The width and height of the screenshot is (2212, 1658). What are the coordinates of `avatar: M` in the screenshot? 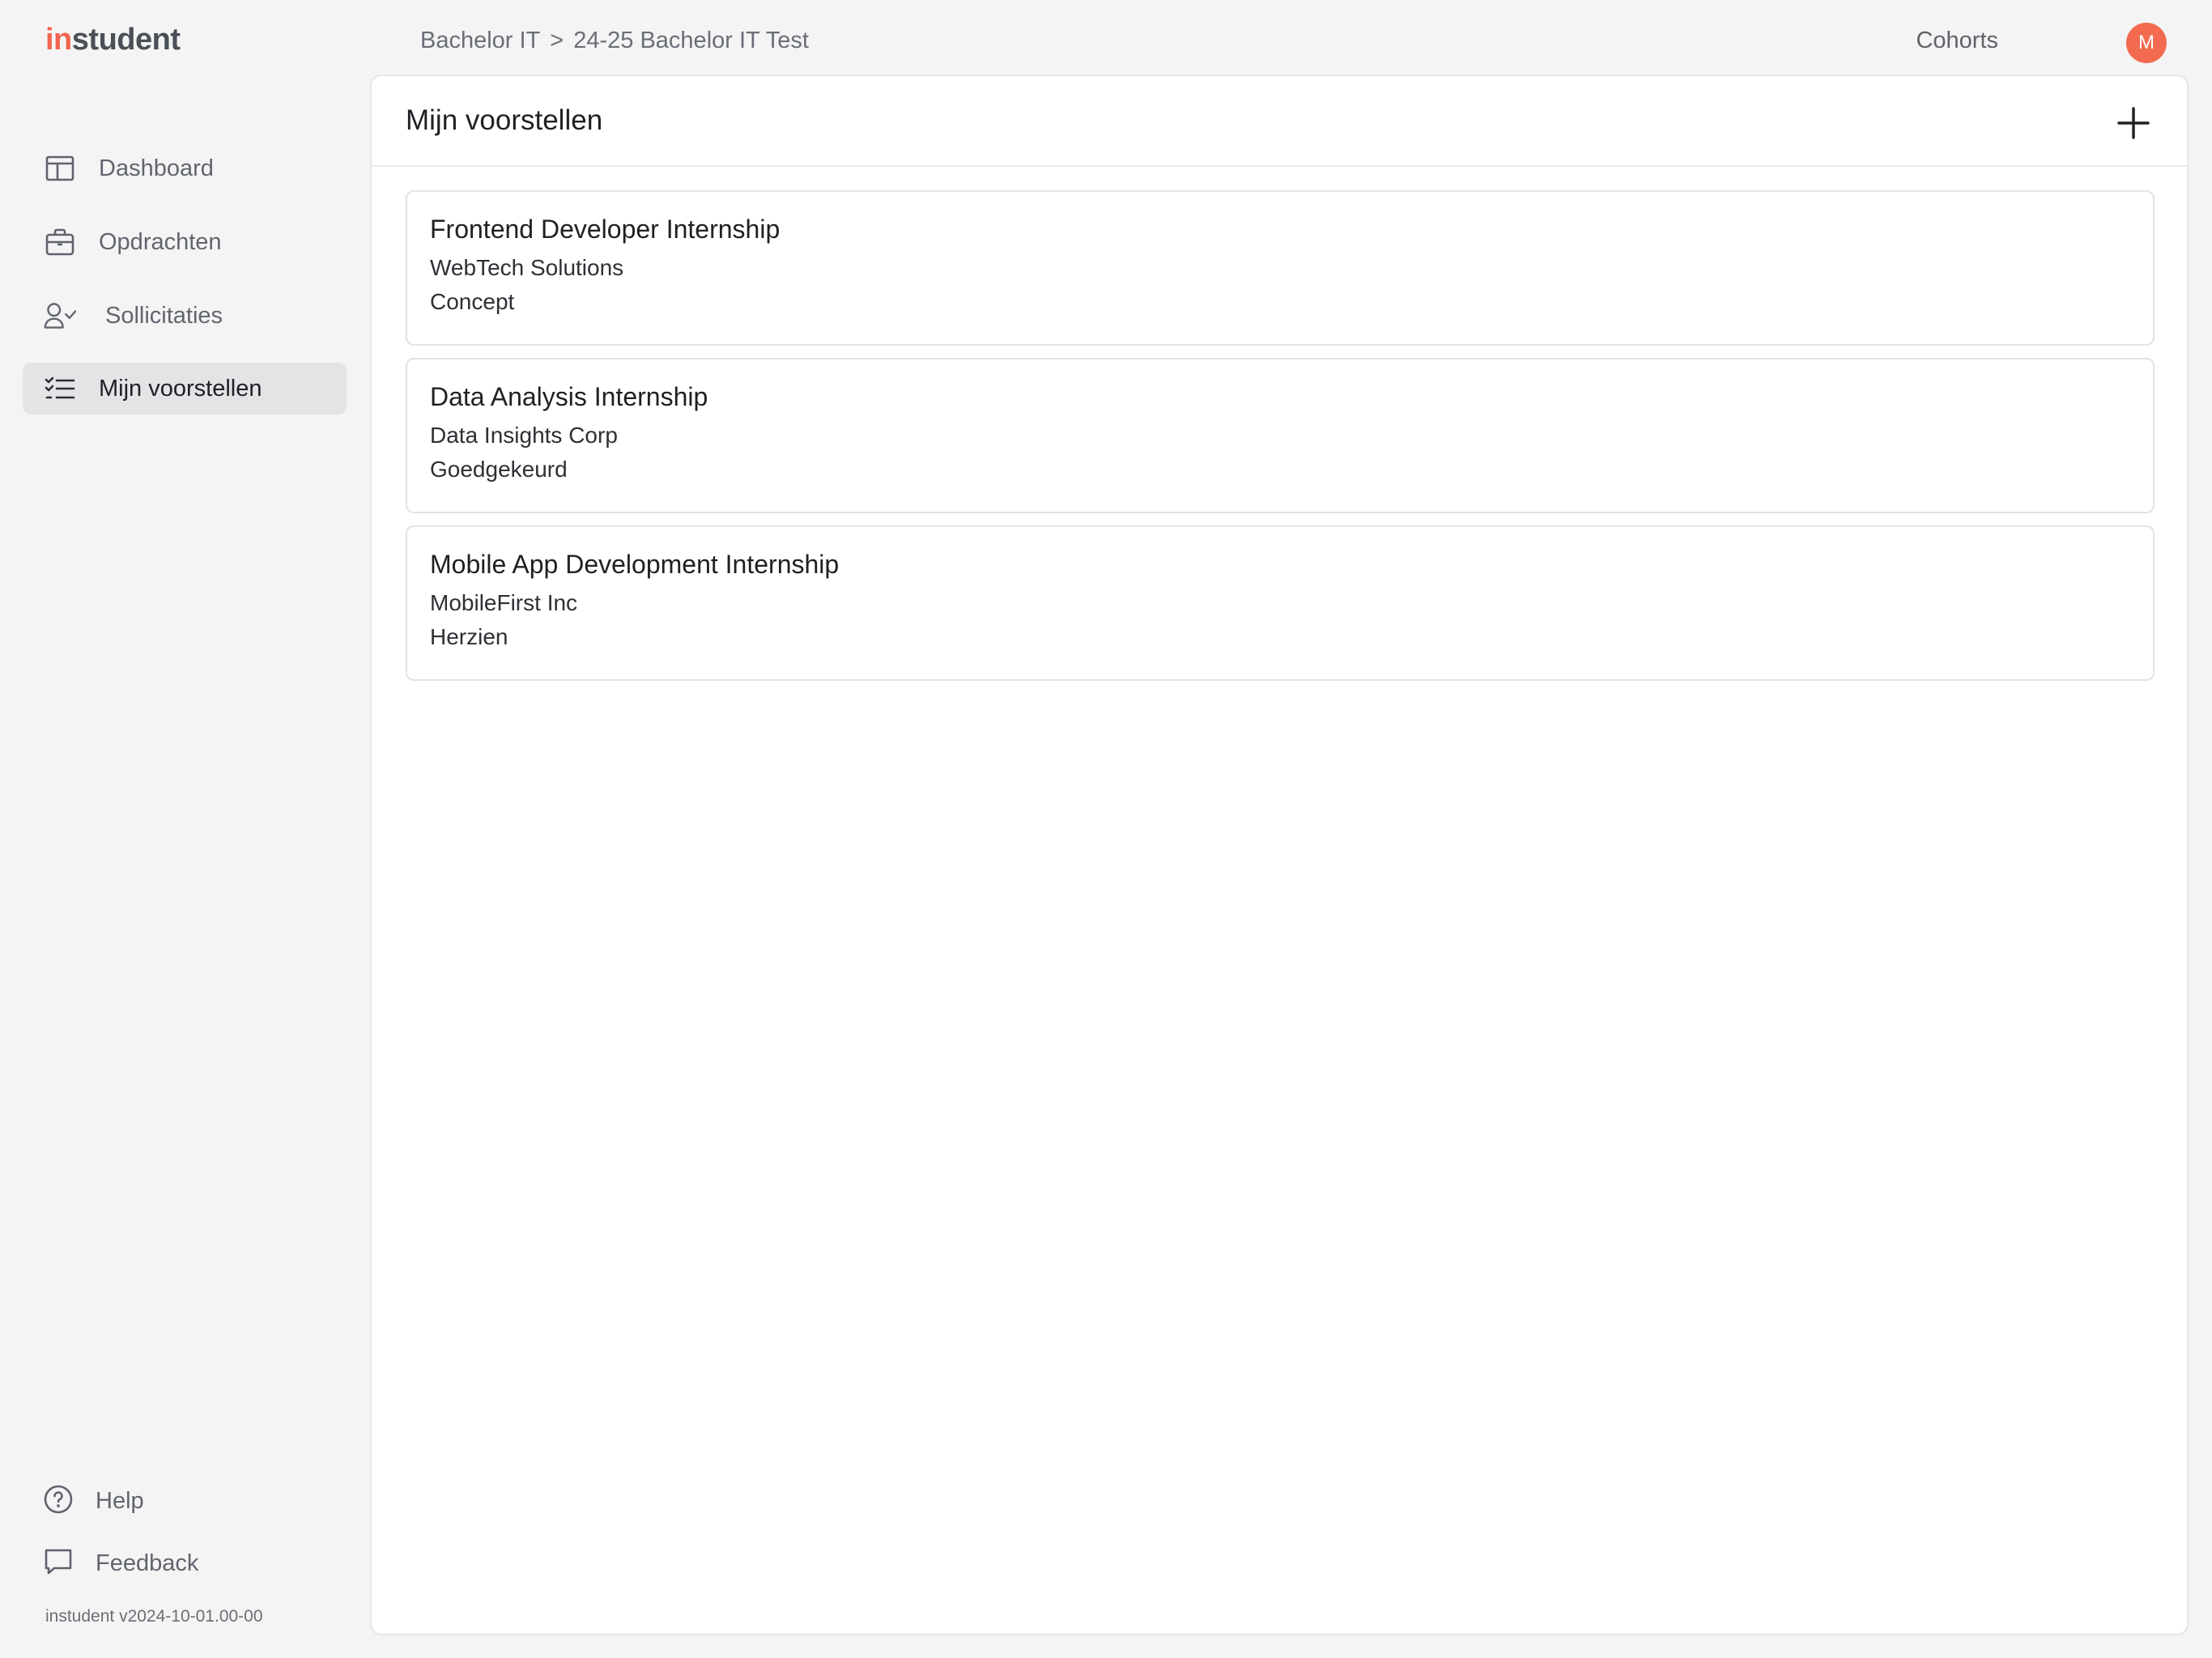 It's located at (2147, 43).